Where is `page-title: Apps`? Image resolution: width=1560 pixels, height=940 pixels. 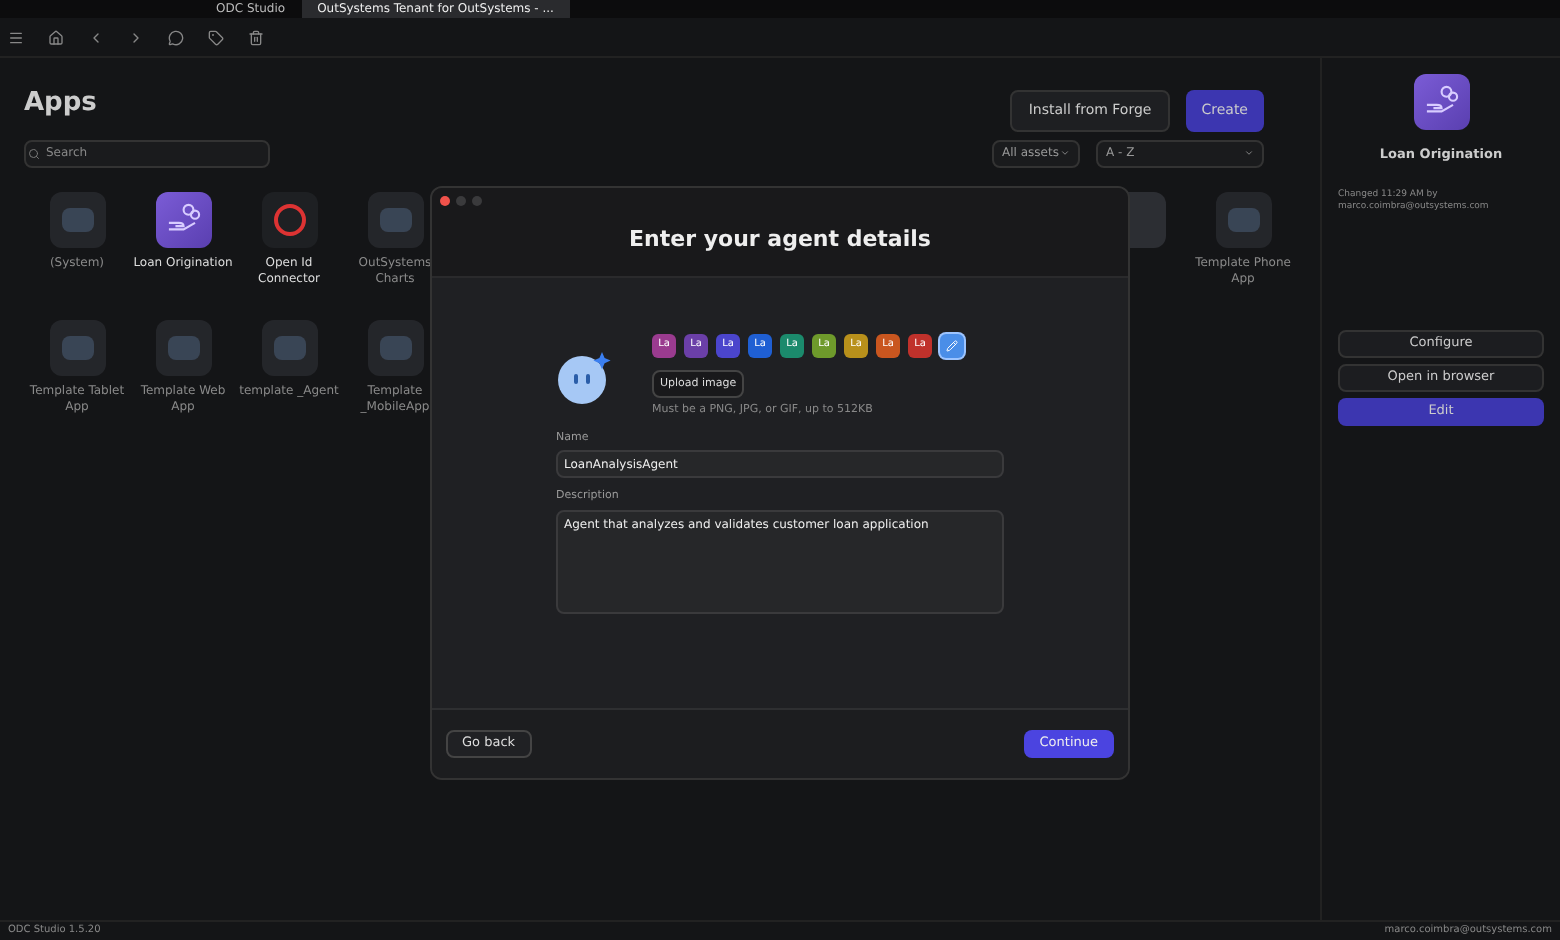 page-title: Apps is located at coordinates (60, 103).